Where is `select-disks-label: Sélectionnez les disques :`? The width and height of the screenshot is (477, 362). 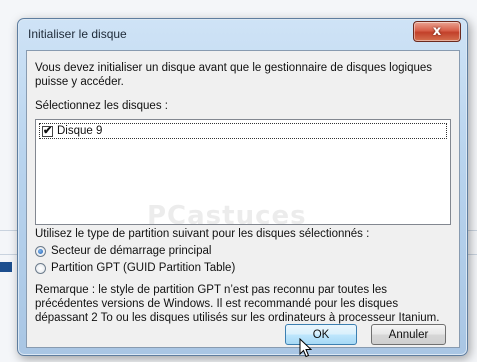 select-disks-label: Sélectionnez les disques : is located at coordinates (101, 106).